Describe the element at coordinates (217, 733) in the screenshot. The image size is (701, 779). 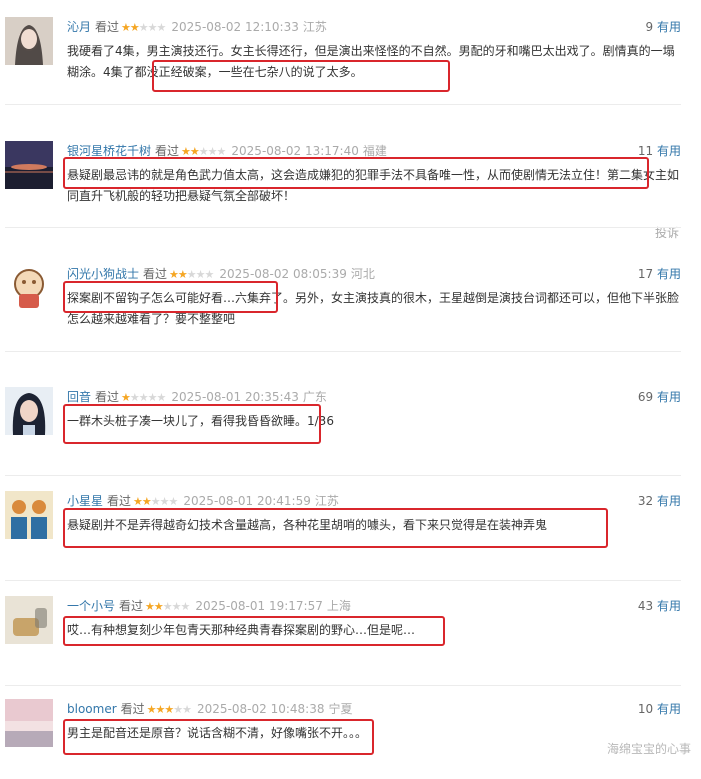
I see `review-content: 男主是配音还是原音？说话含糊不清，好像嘴张不开。。。` at that location.